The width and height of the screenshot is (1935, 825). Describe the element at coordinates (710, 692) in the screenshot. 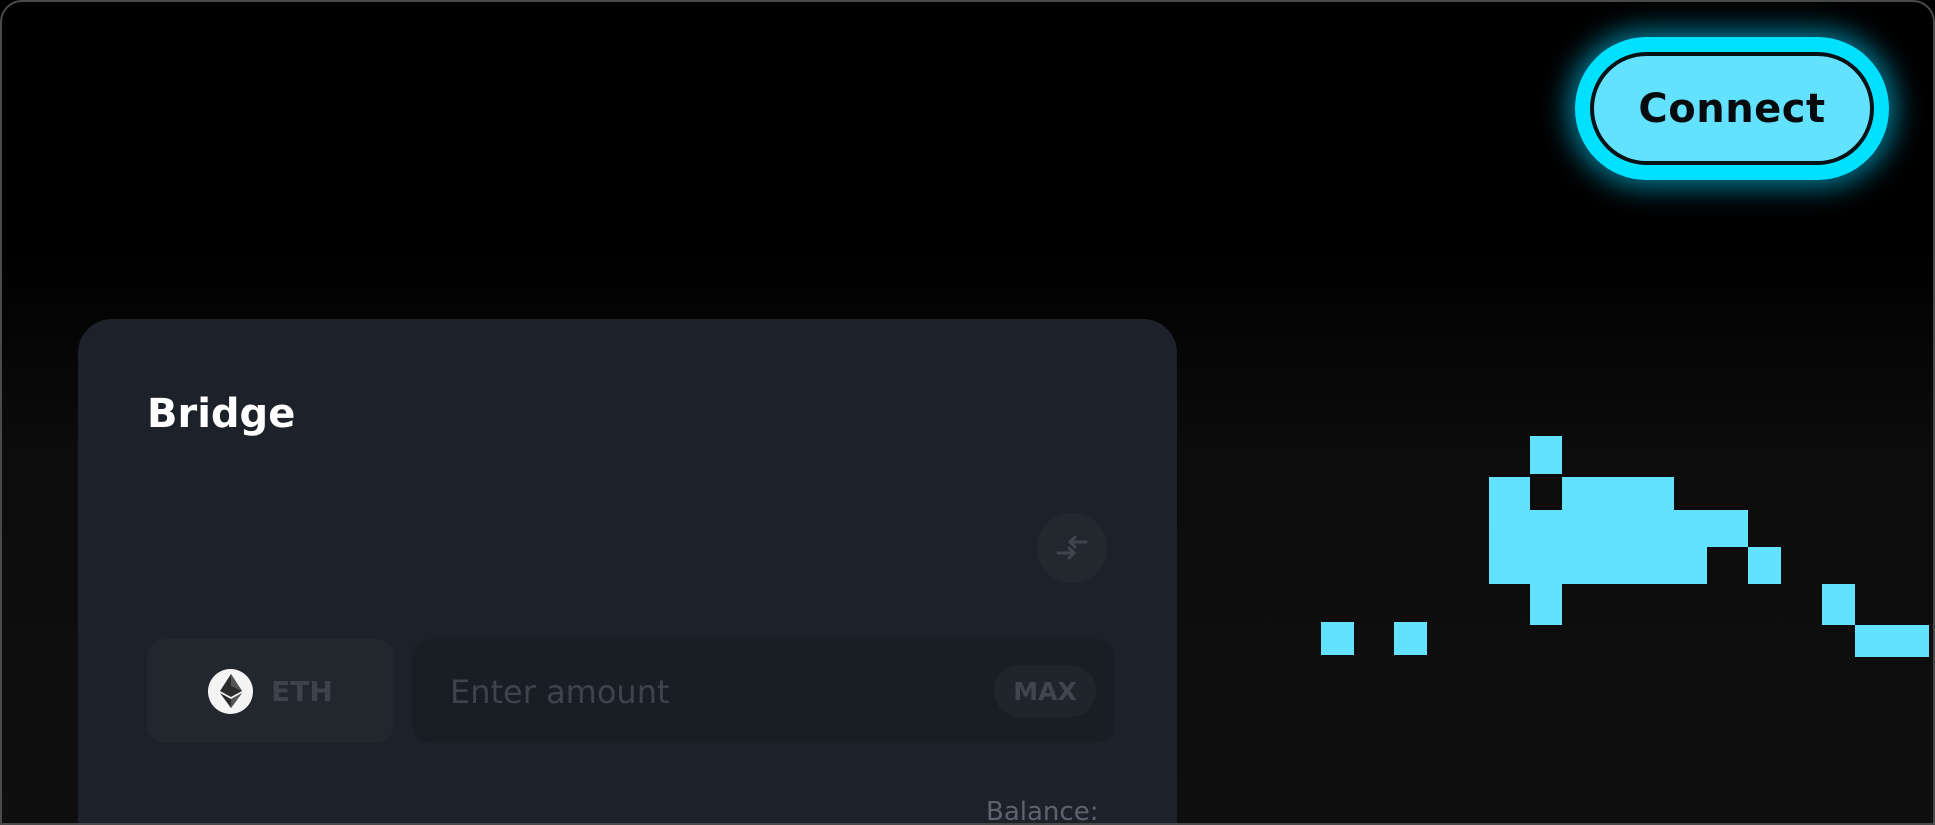

I see `amount-input` at that location.